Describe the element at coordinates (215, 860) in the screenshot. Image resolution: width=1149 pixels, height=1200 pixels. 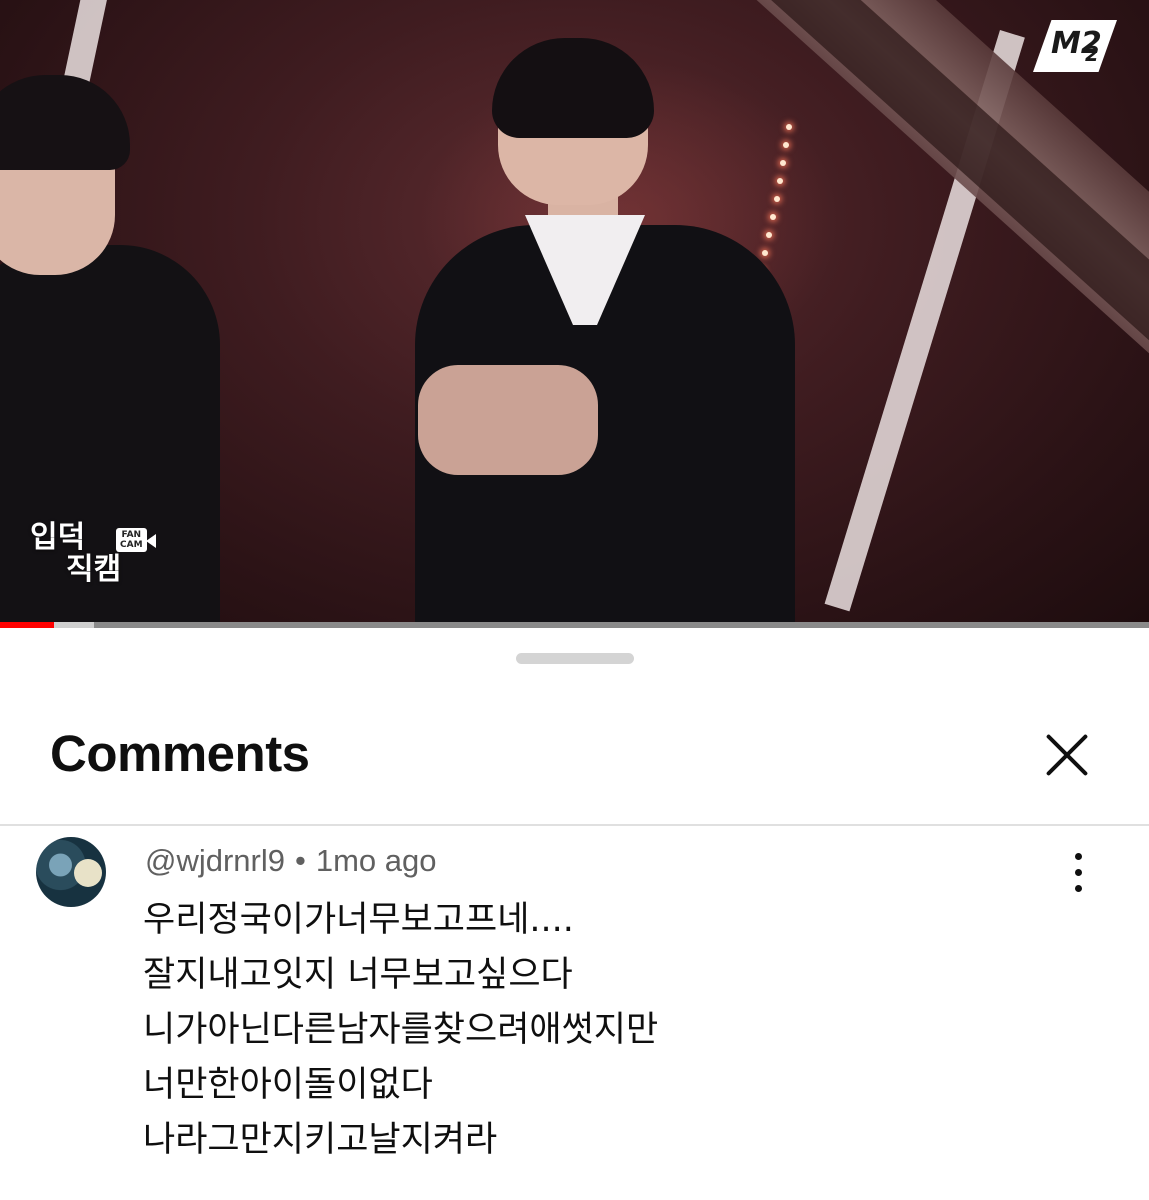
I see `comment-author: @wjdrnrl9` at that location.